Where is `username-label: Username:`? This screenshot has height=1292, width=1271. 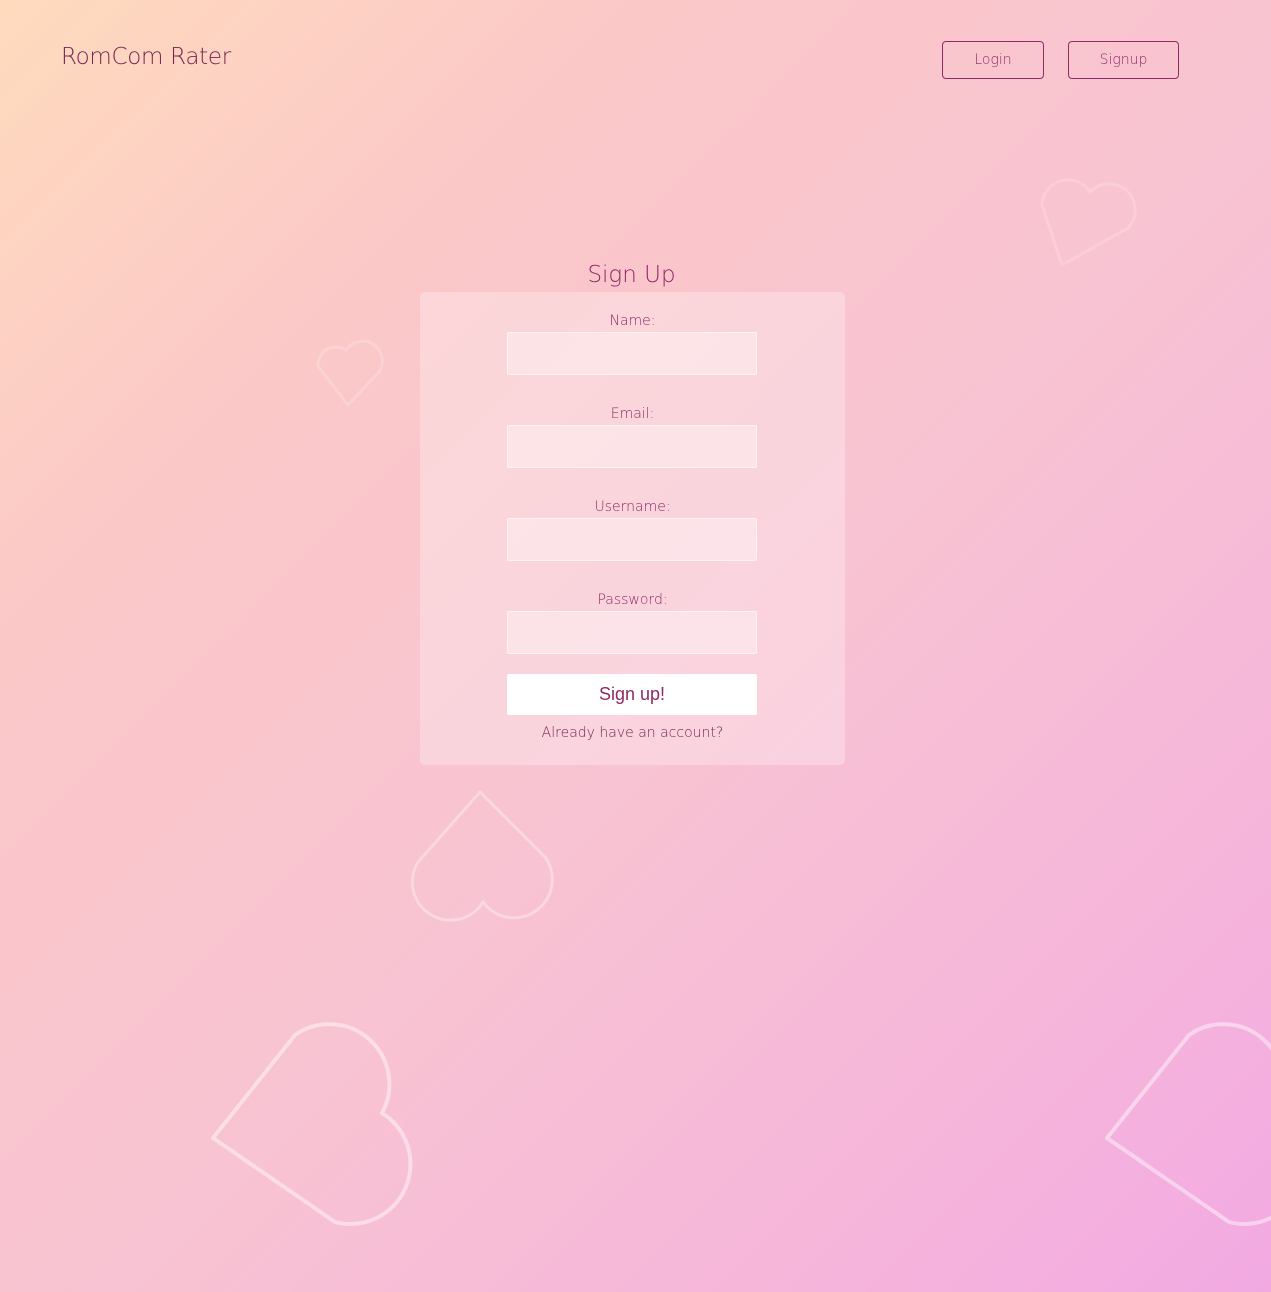
username-label: Username: is located at coordinates (632, 507).